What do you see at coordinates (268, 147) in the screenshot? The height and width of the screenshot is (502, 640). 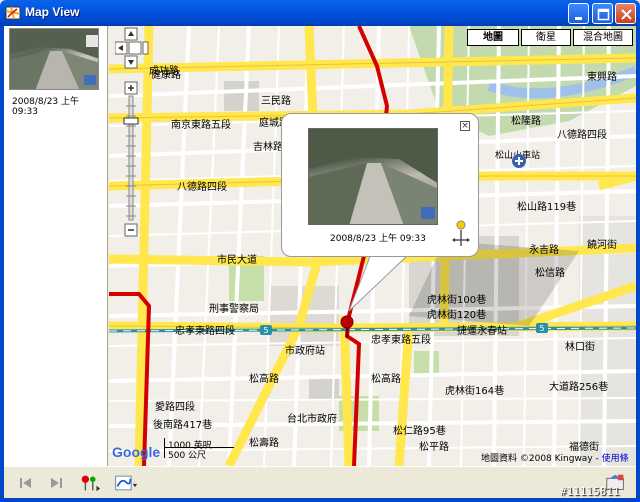 I see `street-label: 吉林路` at bounding box center [268, 147].